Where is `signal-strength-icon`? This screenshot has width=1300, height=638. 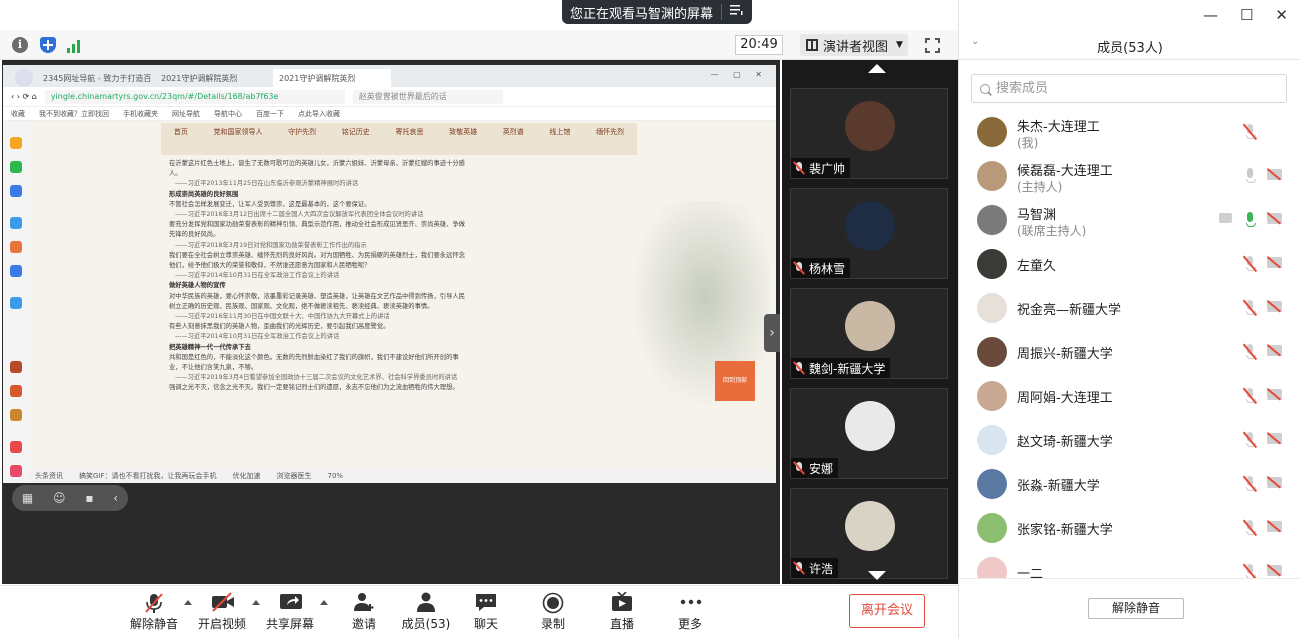
signal-strength-icon is located at coordinates (75, 45).